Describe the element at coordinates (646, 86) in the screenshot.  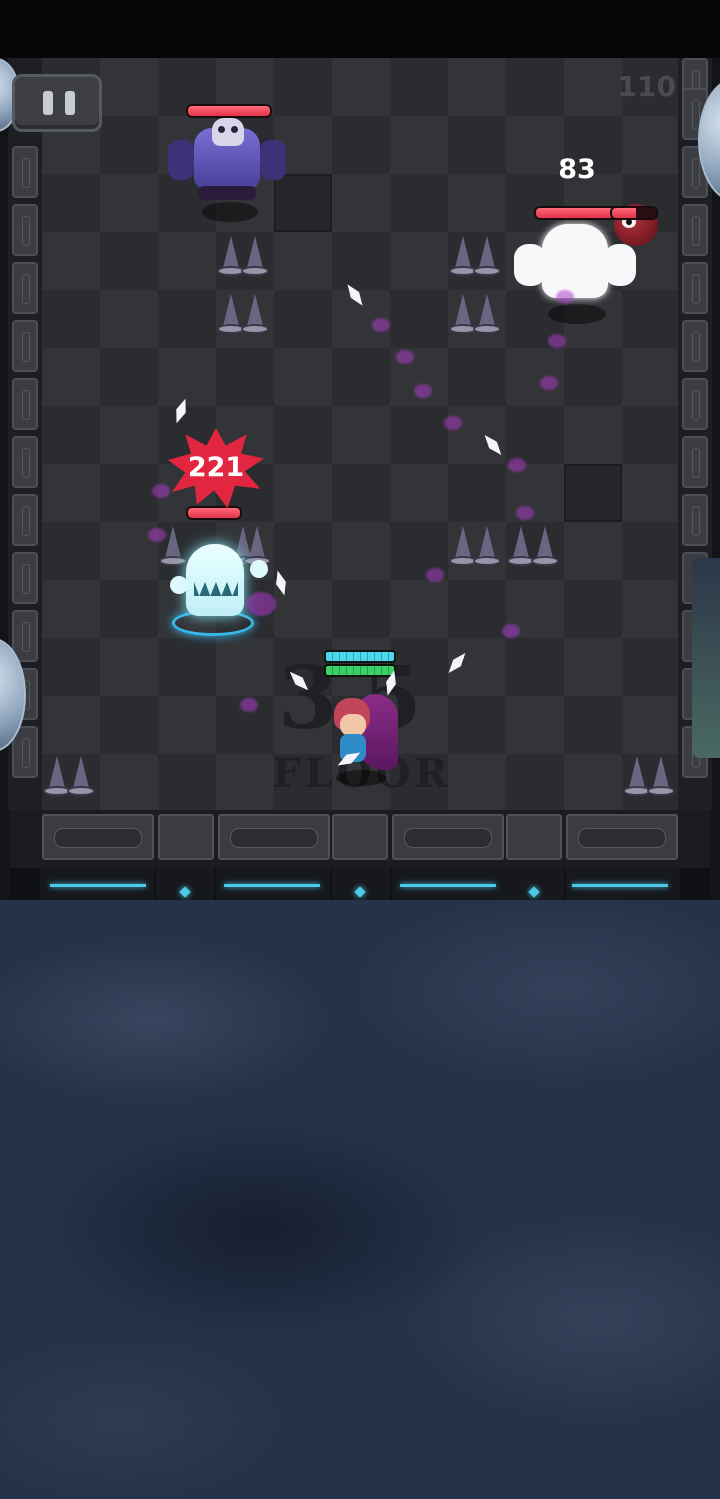
I see `level-counter: 110` at that location.